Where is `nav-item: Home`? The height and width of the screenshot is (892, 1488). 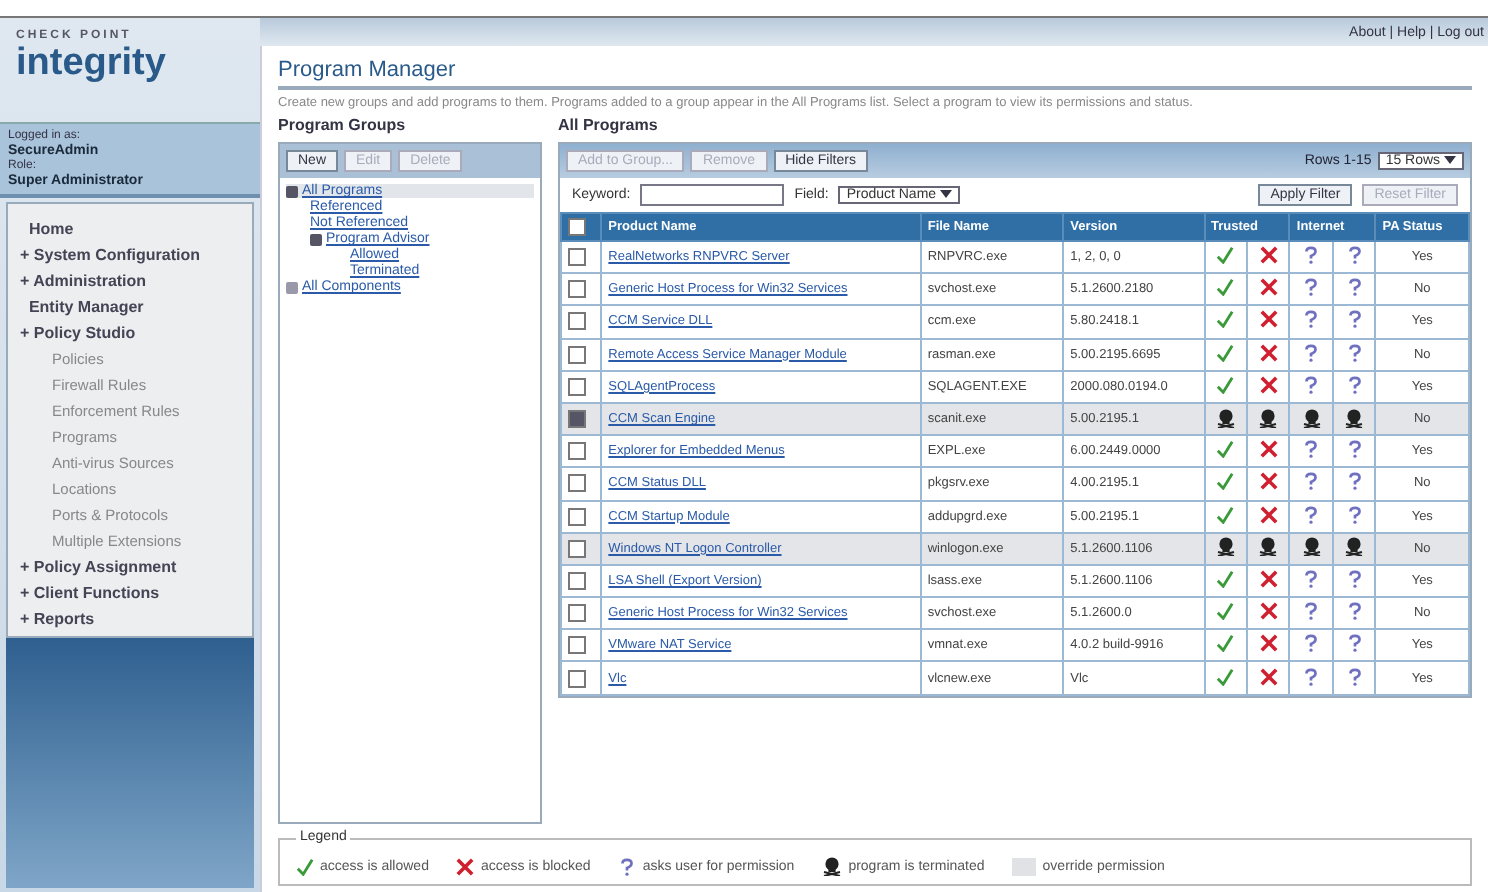
nav-item: Home is located at coordinates (130, 229).